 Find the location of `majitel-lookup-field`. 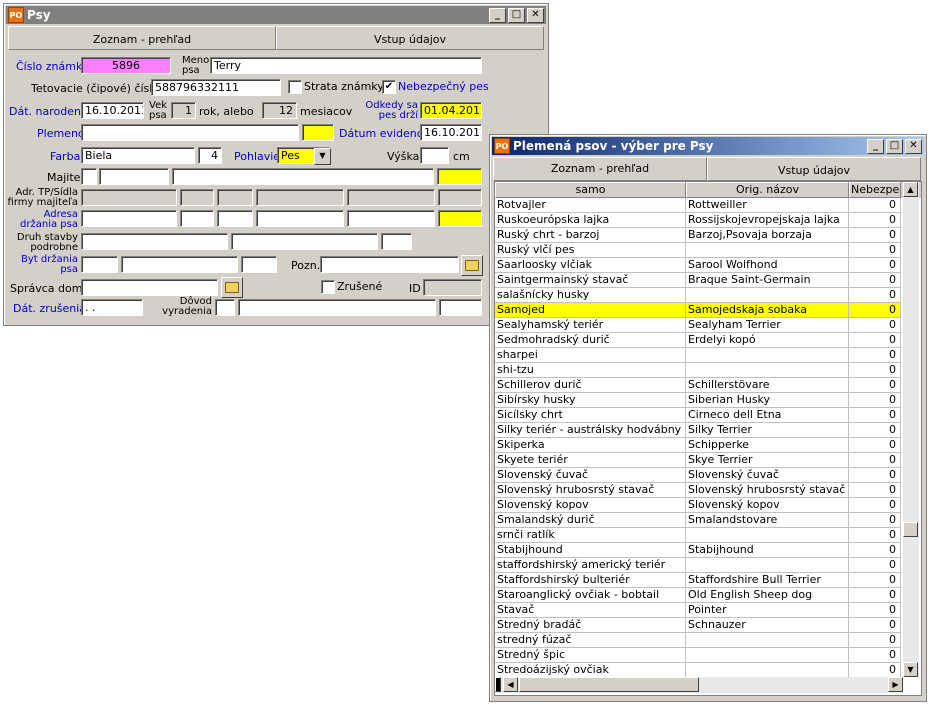

majitel-lookup-field is located at coordinates (459, 176).